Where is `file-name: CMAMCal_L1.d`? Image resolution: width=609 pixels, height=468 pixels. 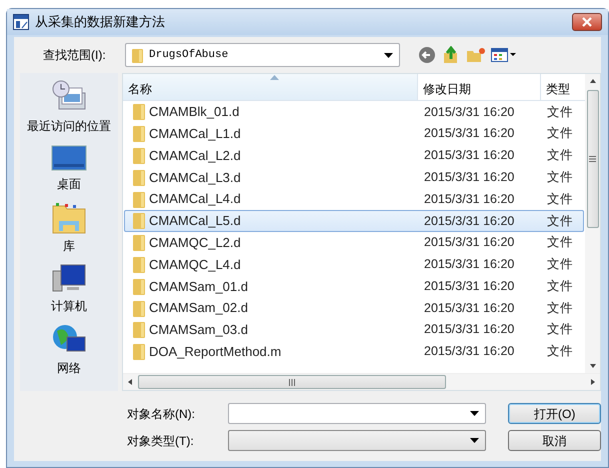
file-name: CMAMCal_L1.d is located at coordinates (195, 133).